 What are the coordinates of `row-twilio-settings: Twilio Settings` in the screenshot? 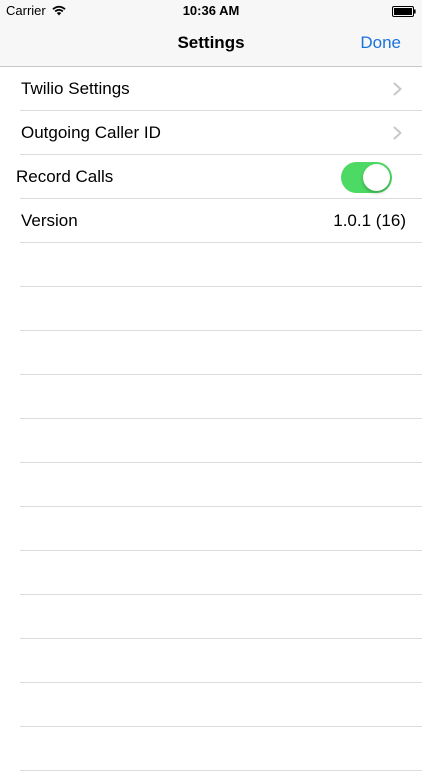 It's located at (211, 89).